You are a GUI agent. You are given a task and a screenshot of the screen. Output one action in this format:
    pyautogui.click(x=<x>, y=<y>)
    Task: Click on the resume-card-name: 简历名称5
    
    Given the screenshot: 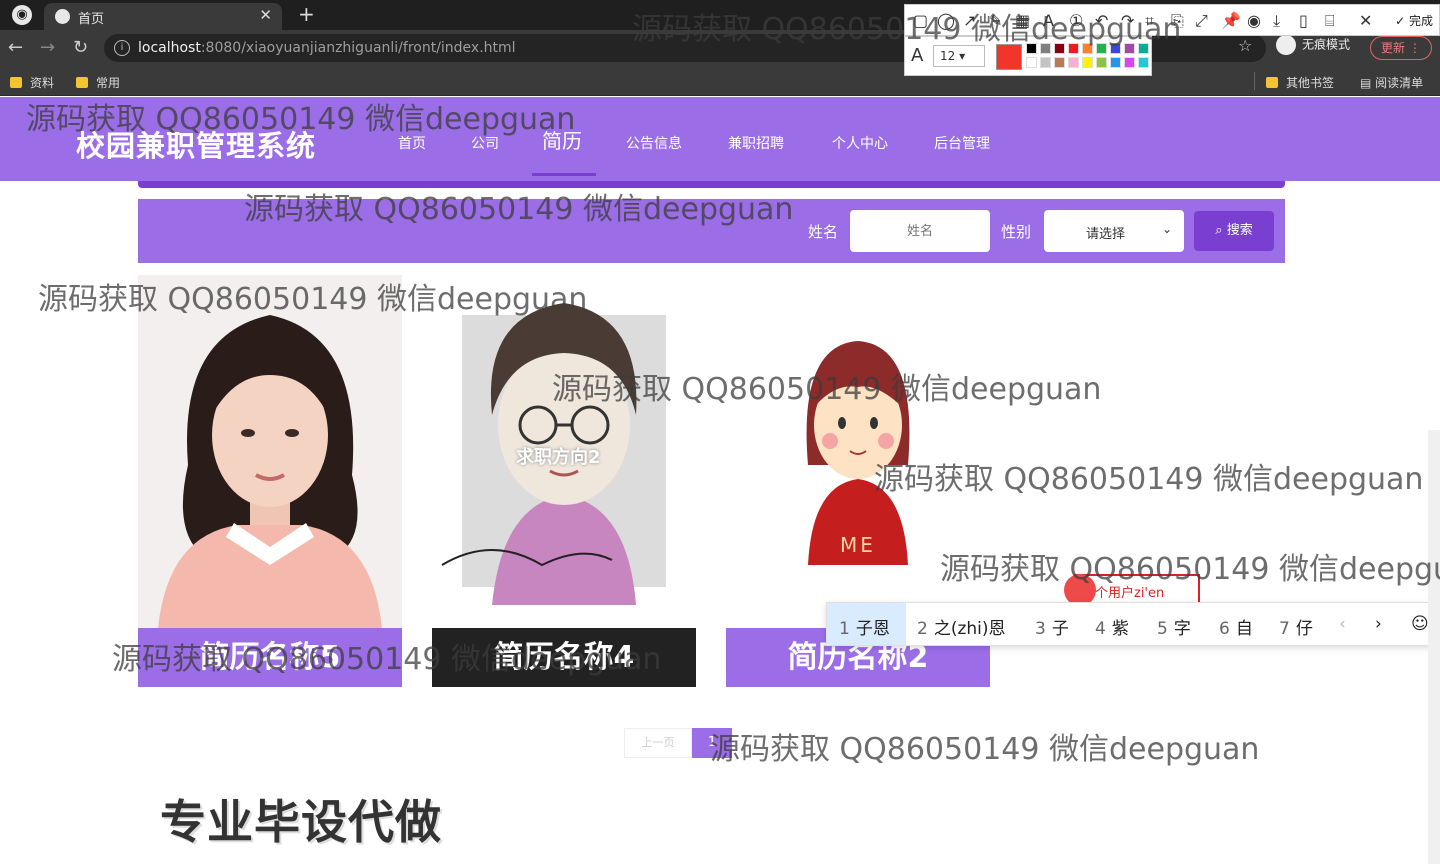 What is the action you would take?
    pyautogui.click(x=270, y=657)
    